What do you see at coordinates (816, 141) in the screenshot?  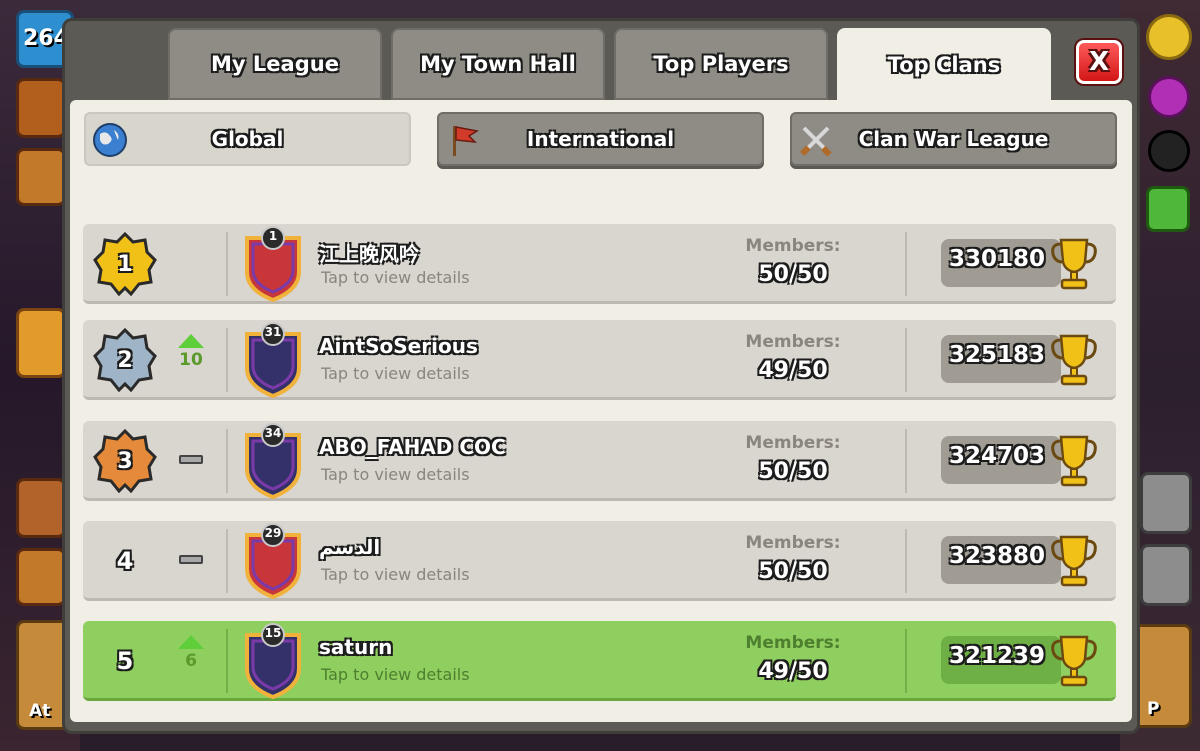 I see `crossed-swords-icon` at bounding box center [816, 141].